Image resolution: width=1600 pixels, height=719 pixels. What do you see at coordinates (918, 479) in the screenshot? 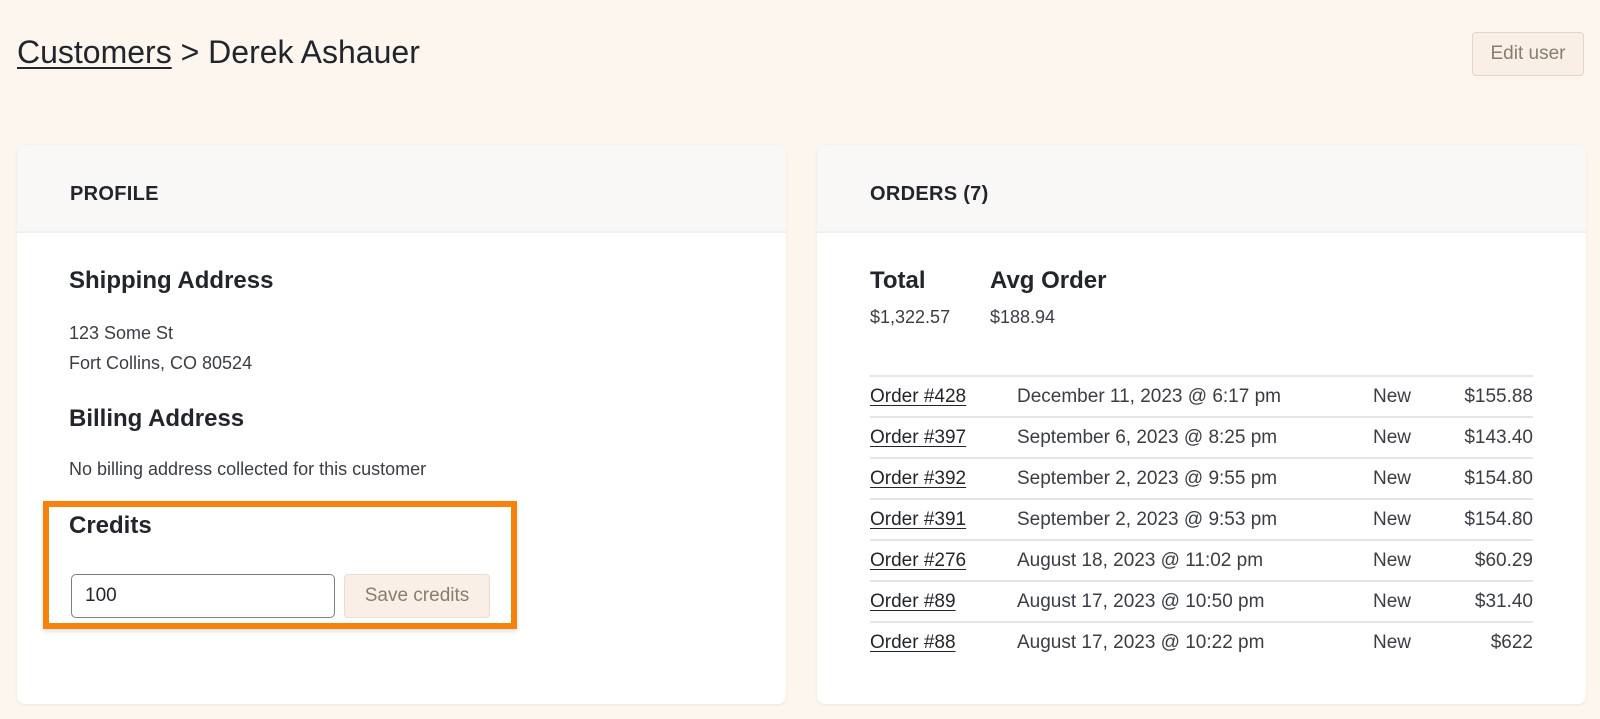
I see `order-link: Order #392` at bounding box center [918, 479].